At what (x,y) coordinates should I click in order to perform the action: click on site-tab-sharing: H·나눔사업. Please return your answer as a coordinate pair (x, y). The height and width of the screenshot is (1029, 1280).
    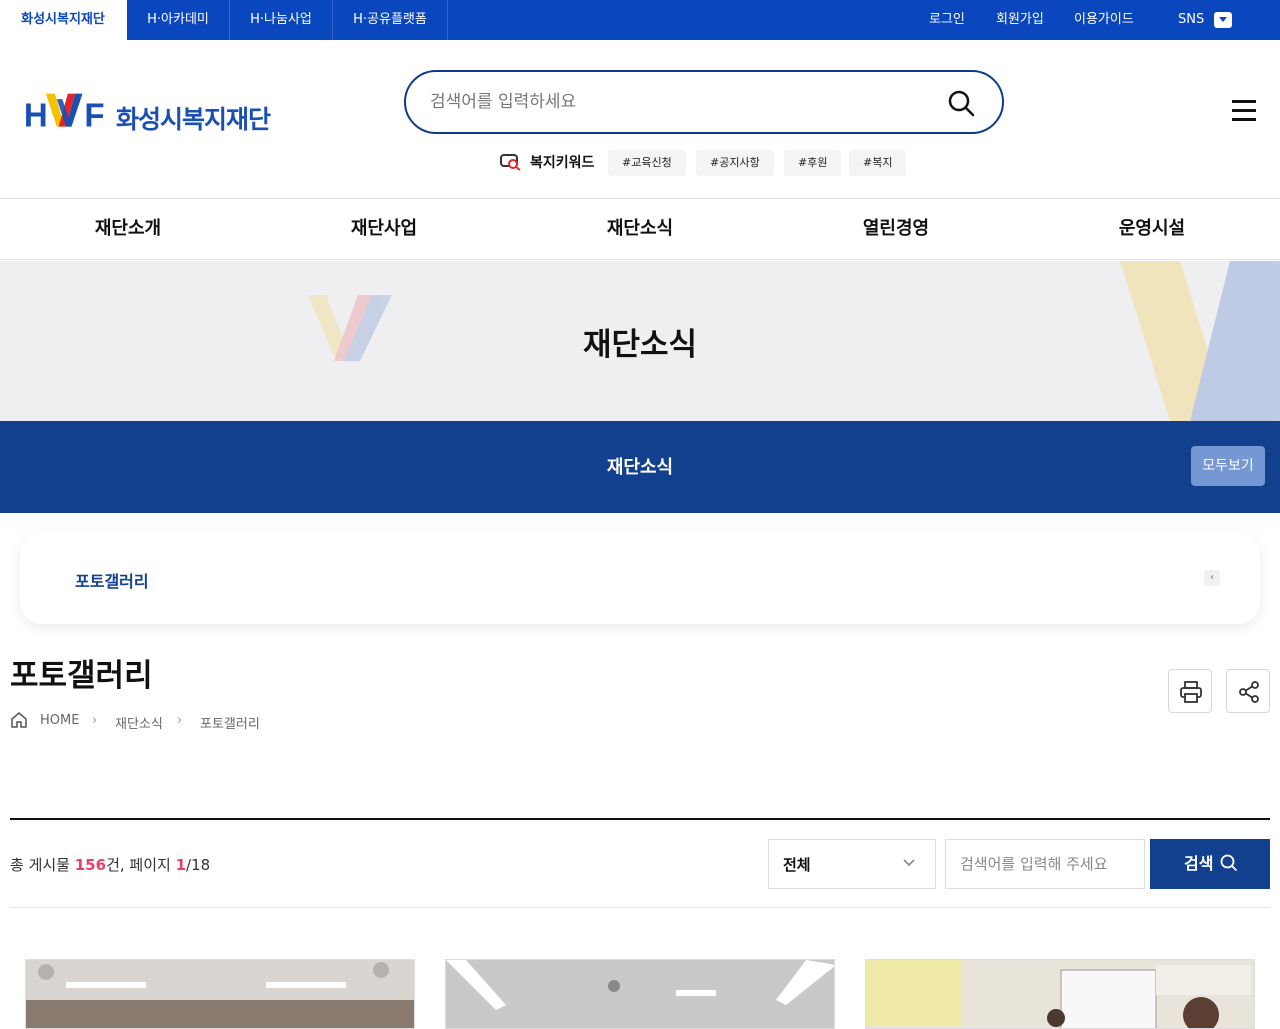
    Looking at the image, I should click on (281, 20).